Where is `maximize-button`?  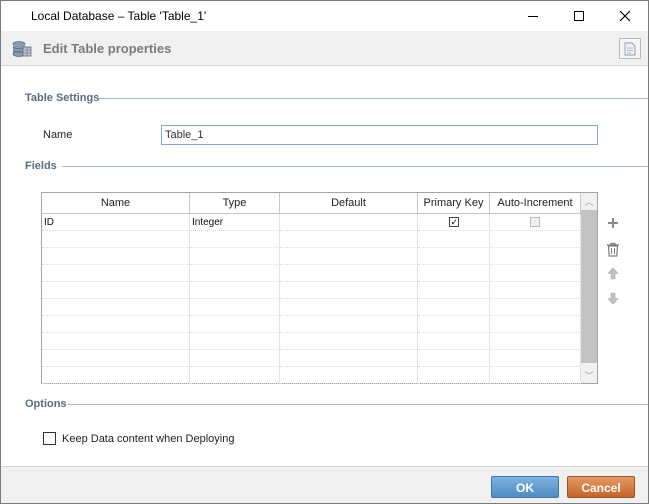 maximize-button is located at coordinates (579, 16).